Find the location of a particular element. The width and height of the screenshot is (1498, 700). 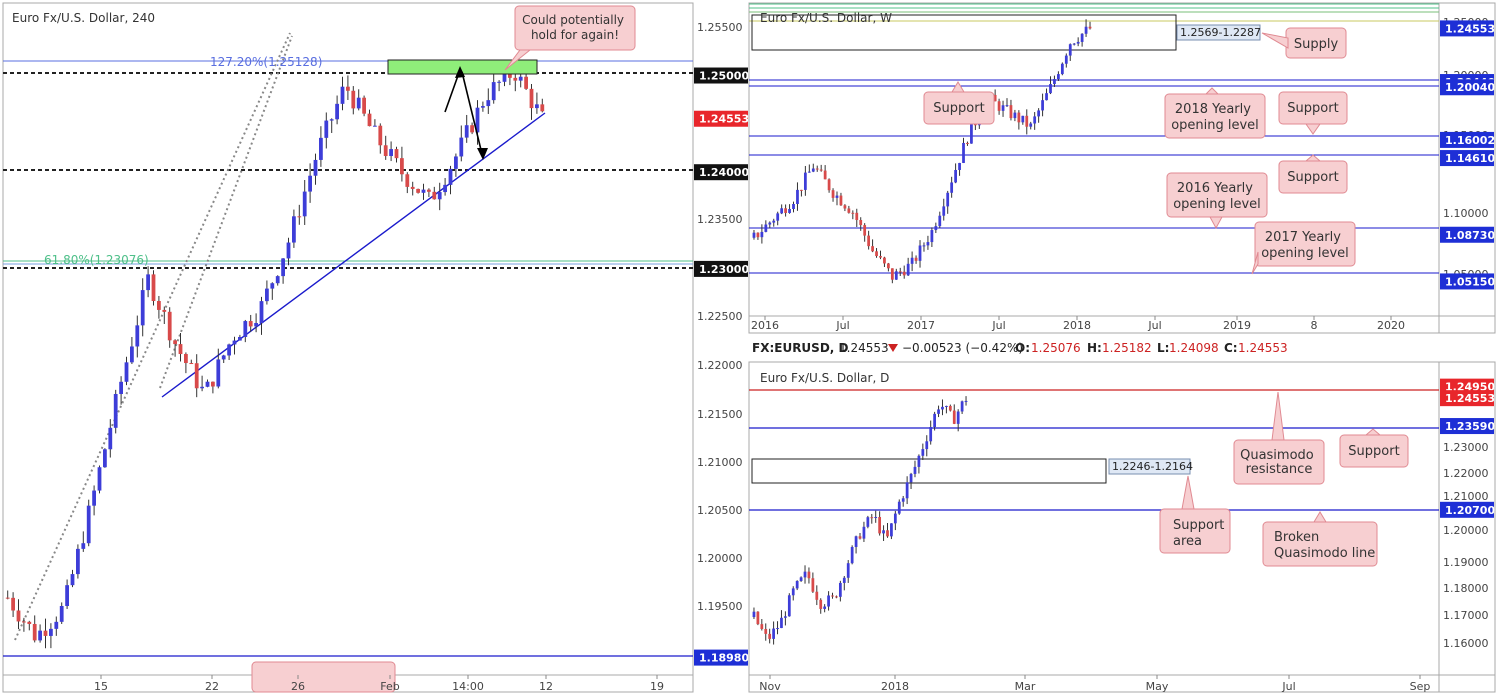

quote-bar-open: 1.25076 is located at coordinates (1056, 348).